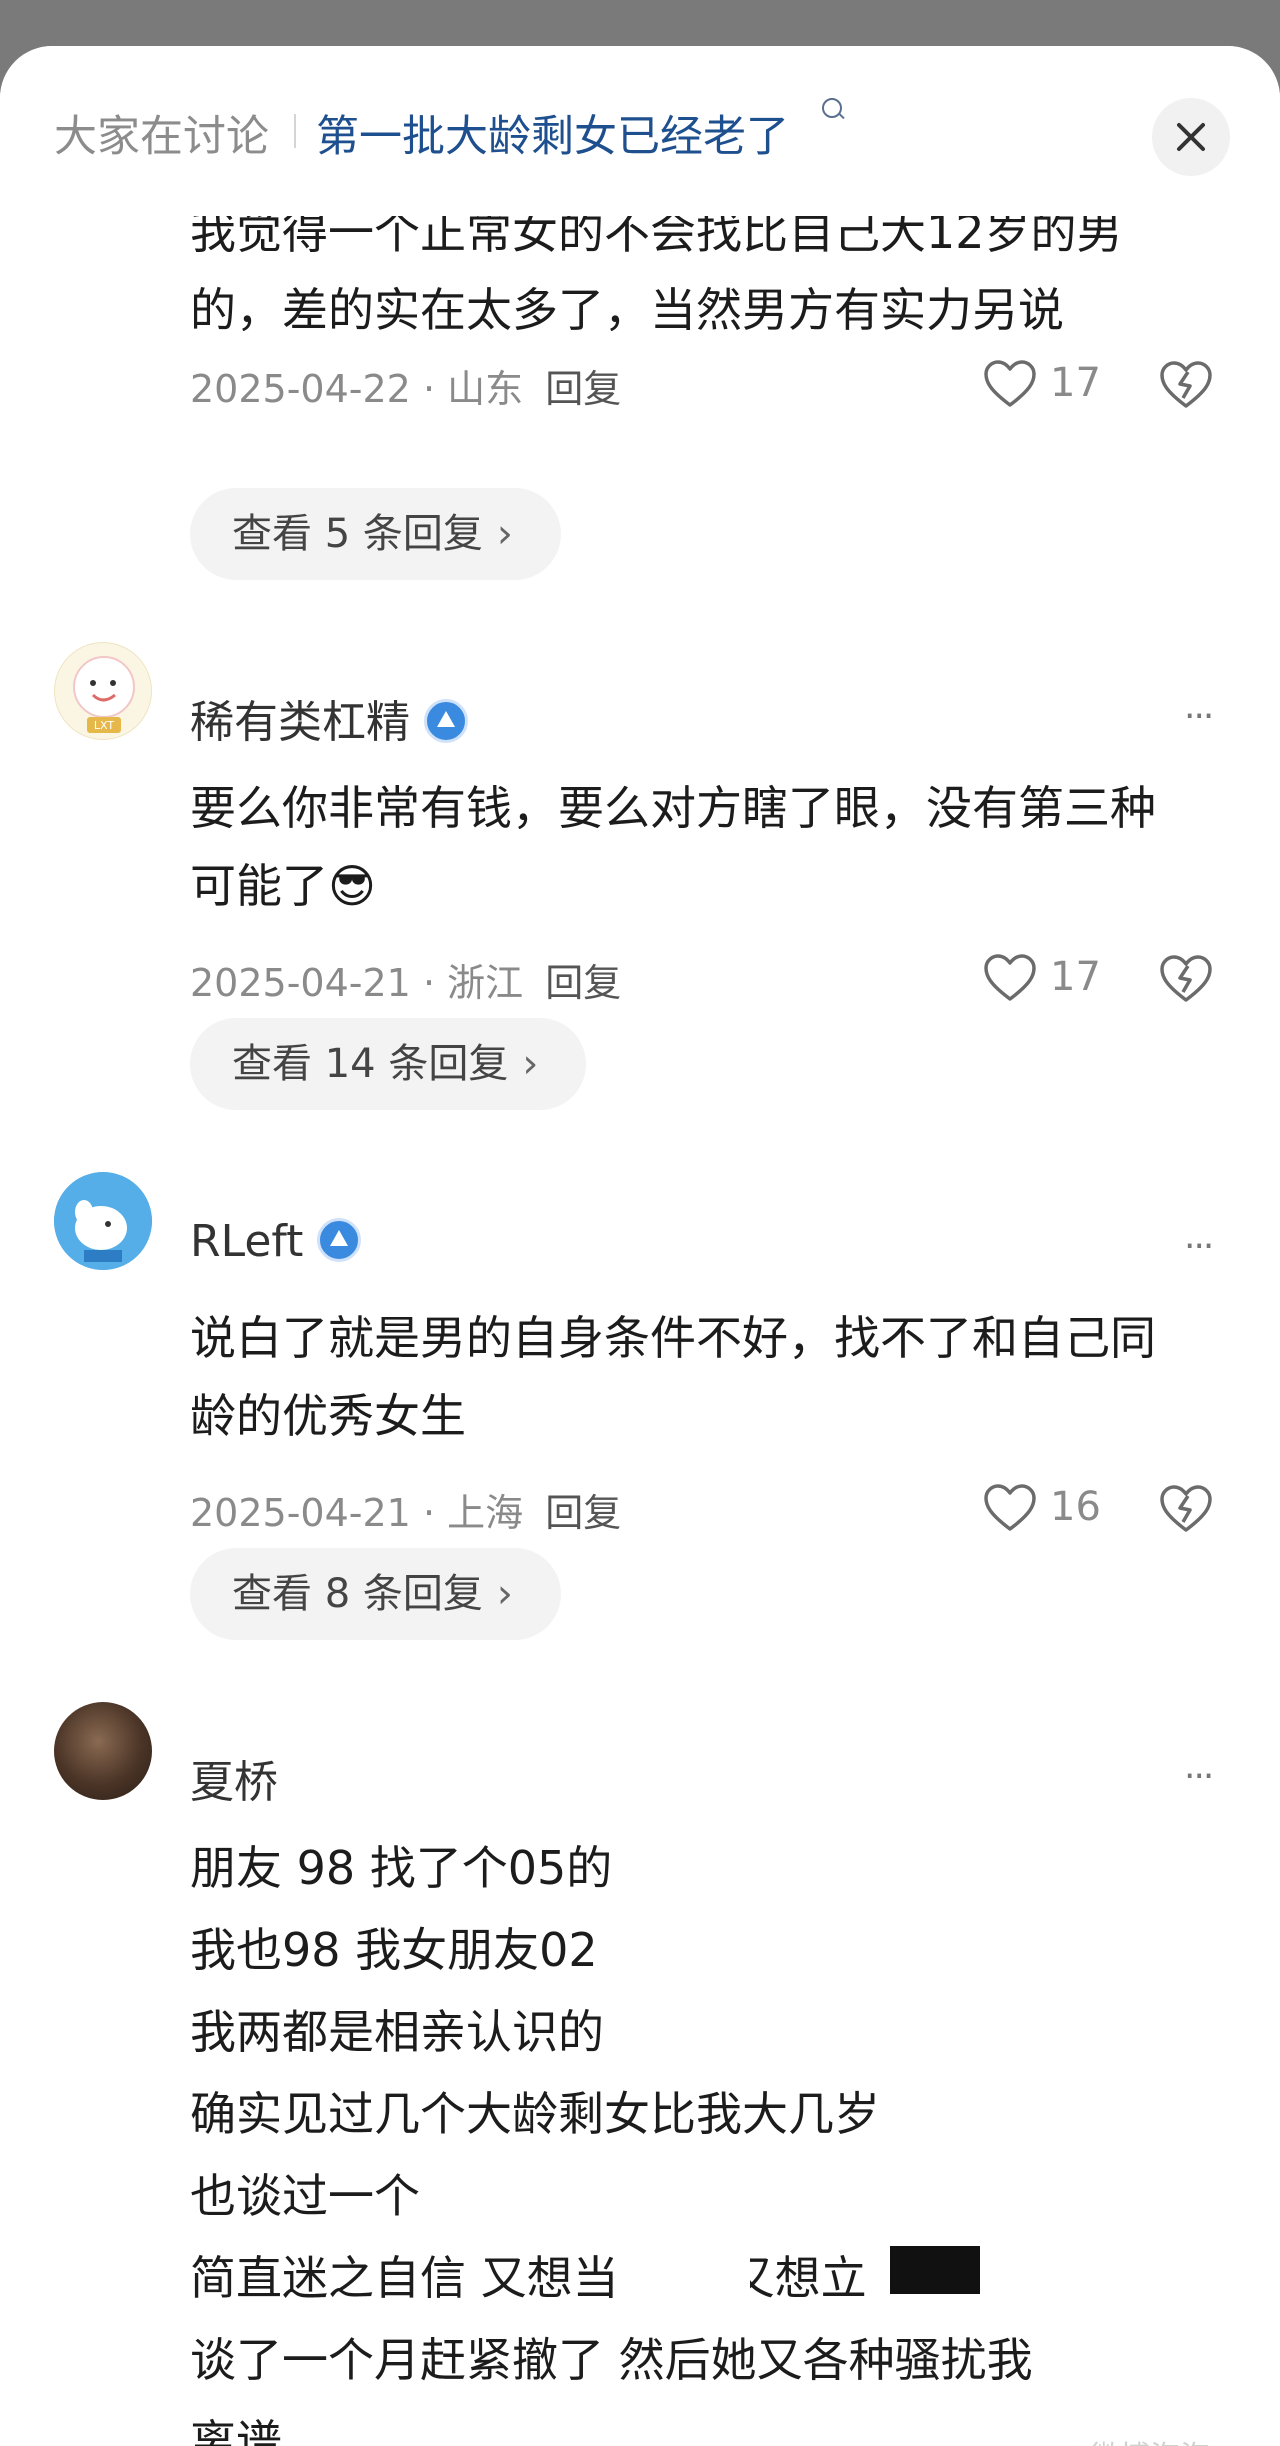 The image size is (1280, 2446). I want to click on avatar-image, so click(103, 1221).